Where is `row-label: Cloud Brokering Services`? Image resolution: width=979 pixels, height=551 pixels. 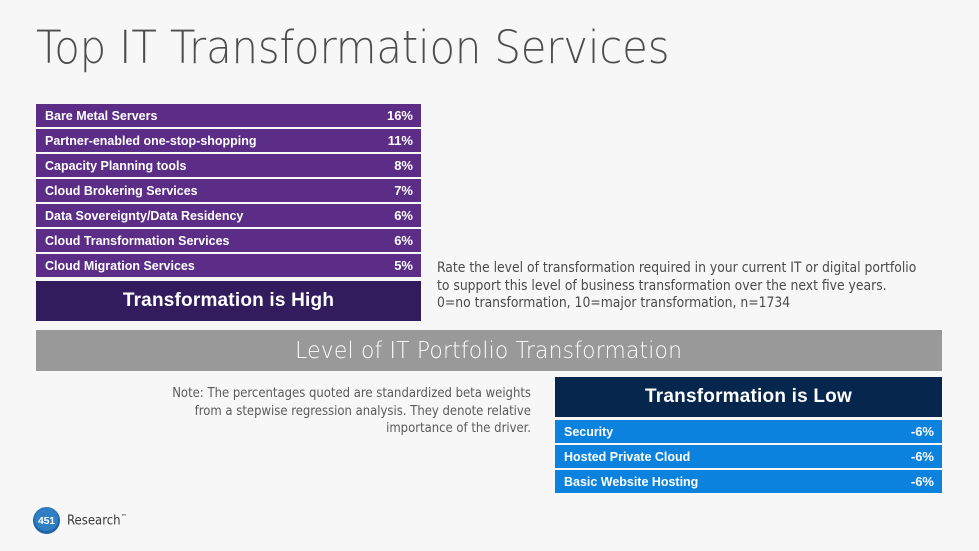
row-label: Cloud Brokering Services is located at coordinates (121, 190).